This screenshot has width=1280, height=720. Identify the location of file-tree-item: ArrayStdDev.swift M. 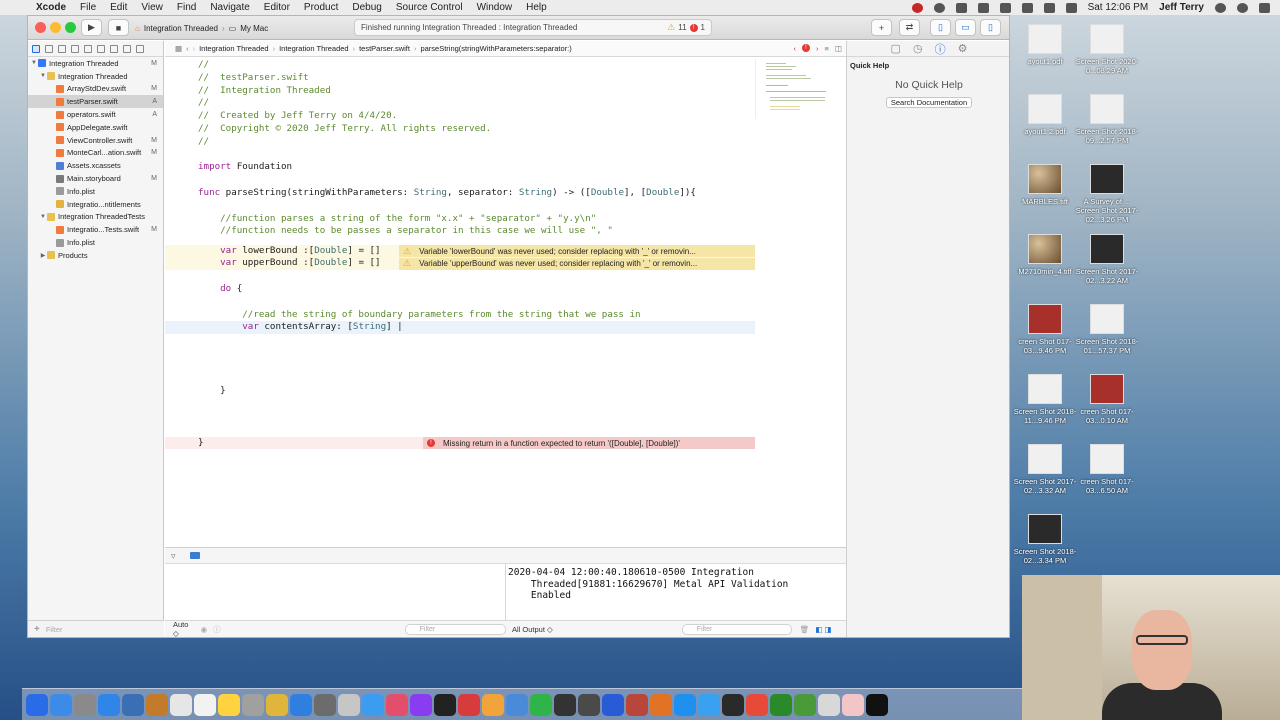
(95, 89).